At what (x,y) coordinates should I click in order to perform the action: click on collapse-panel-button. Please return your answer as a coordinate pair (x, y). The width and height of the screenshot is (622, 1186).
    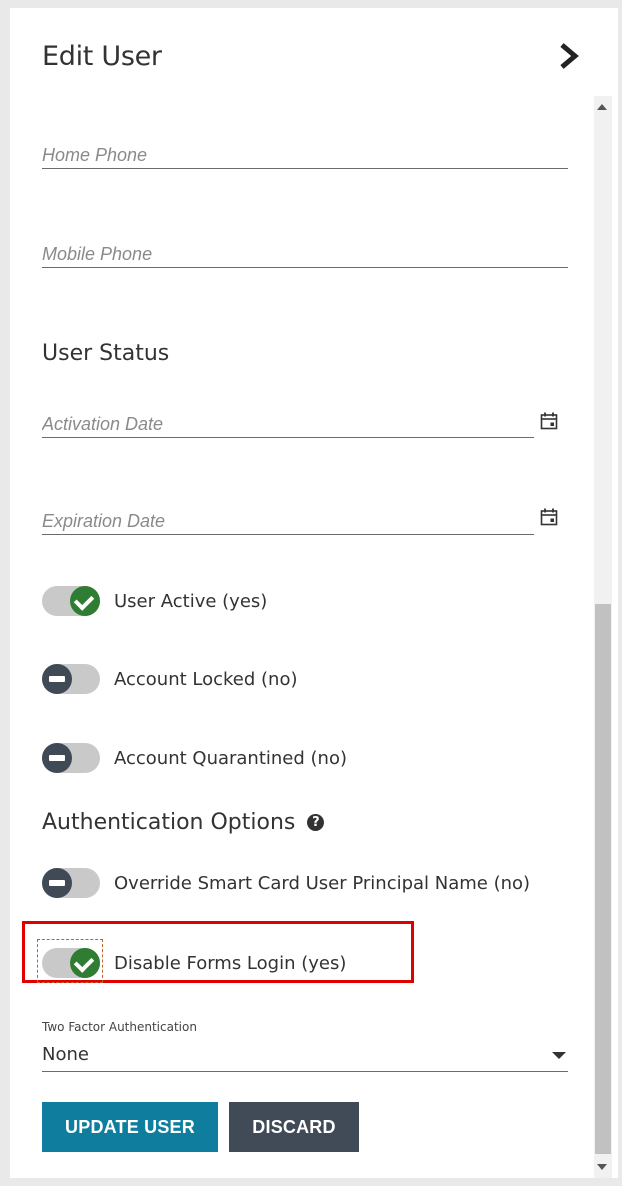
    Looking at the image, I should click on (569, 56).